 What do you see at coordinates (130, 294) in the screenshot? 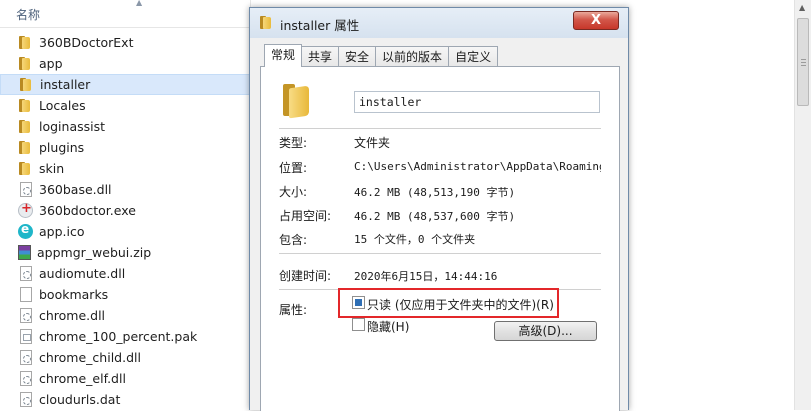
I see `file-row: bookmarks` at bounding box center [130, 294].